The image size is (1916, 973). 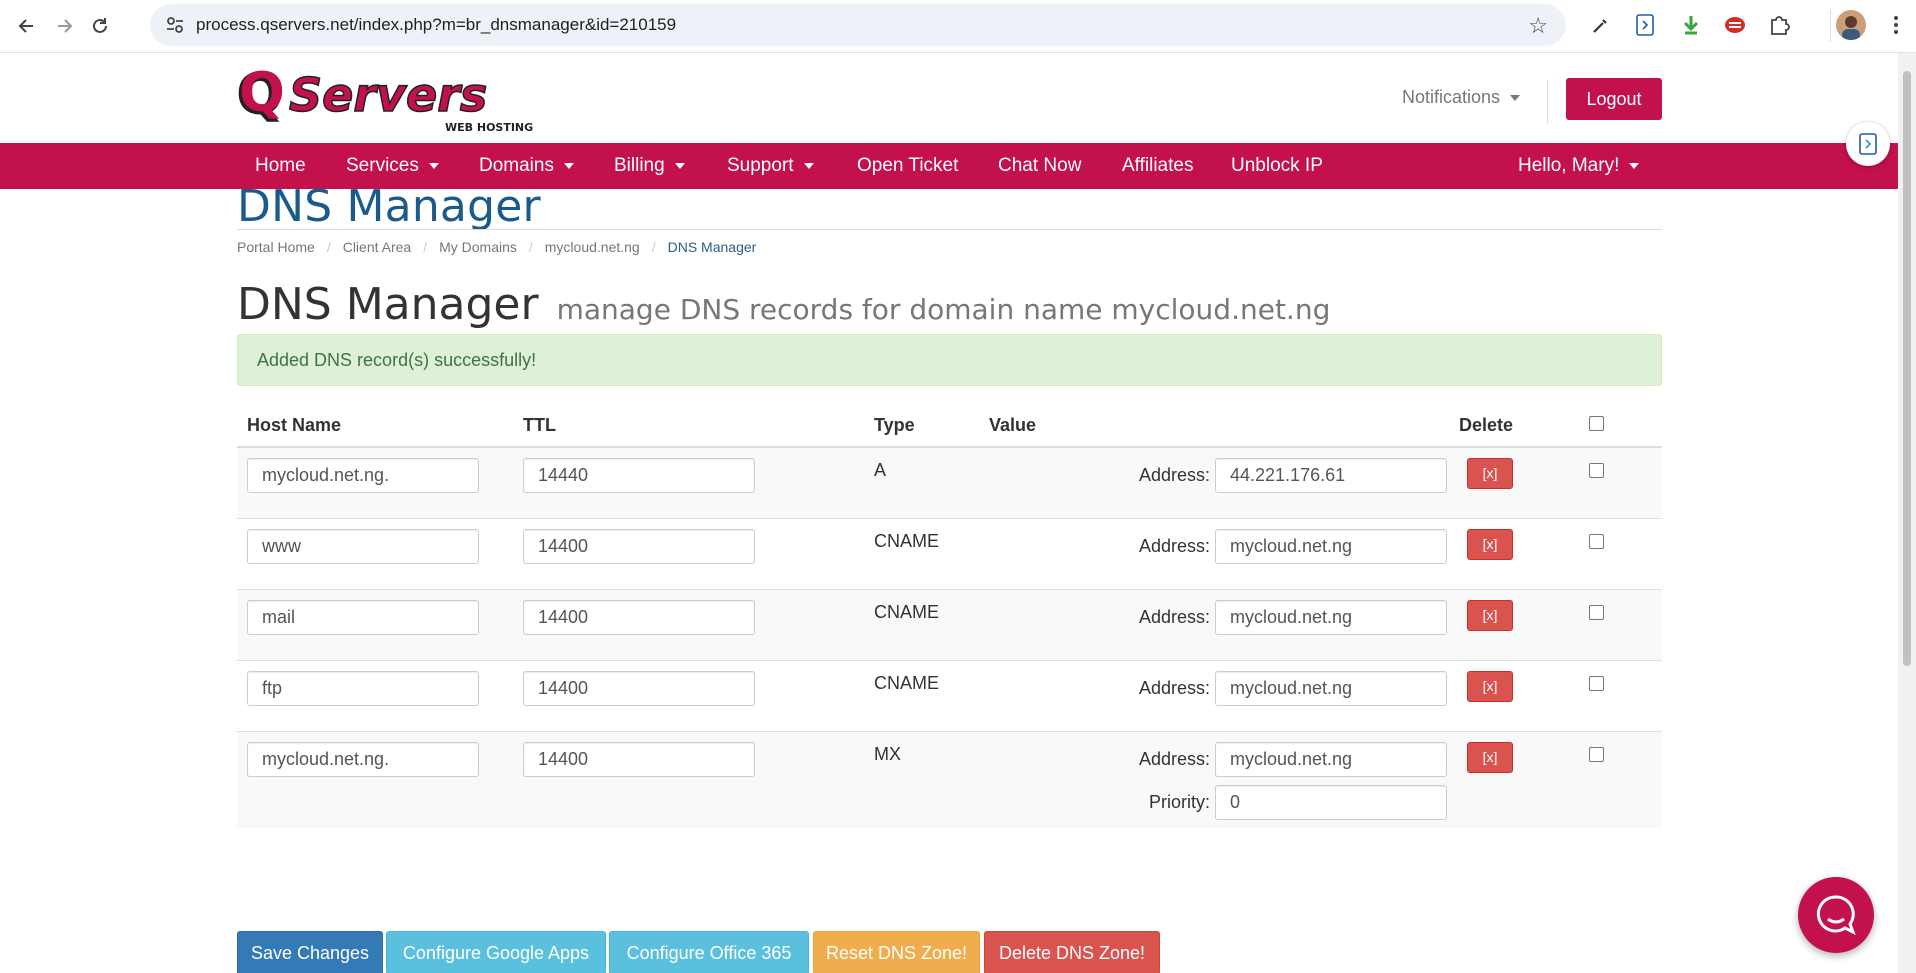 I want to click on svg-text: Q, so click(x=262, y=96).